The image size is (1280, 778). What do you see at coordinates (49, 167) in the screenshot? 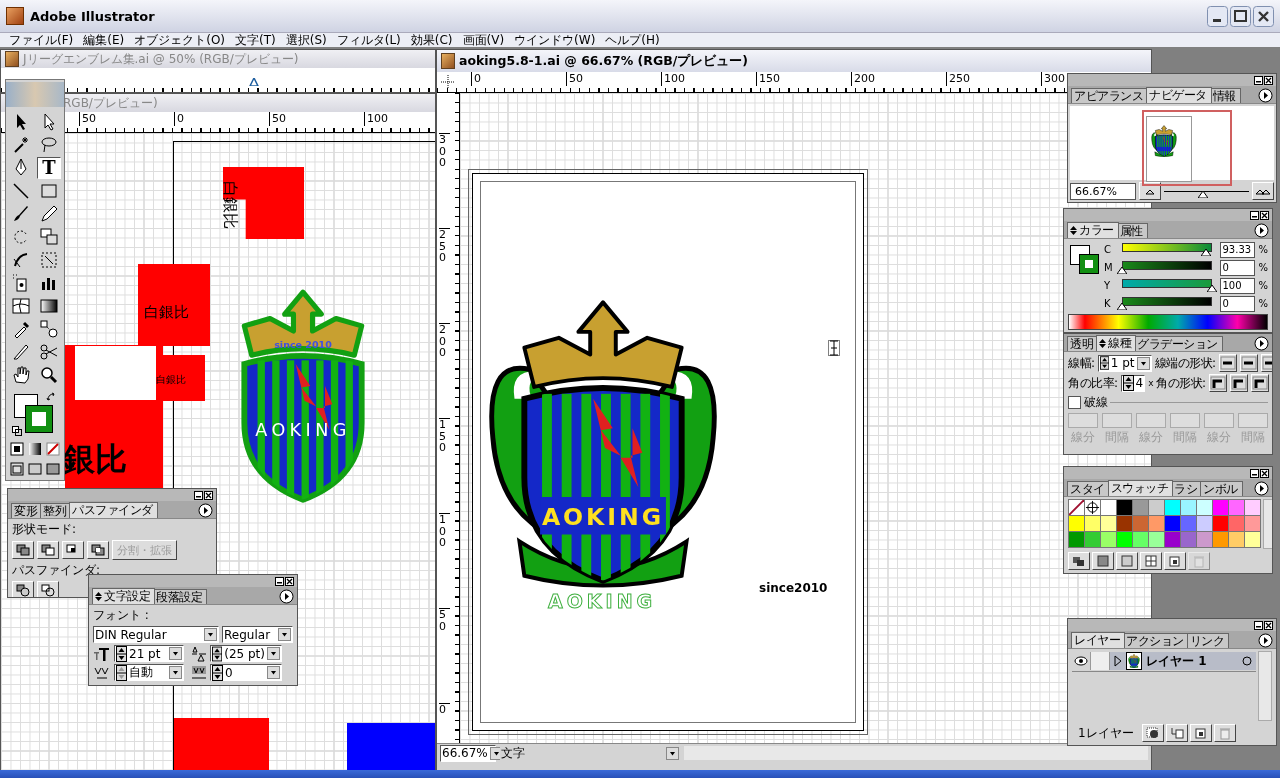
I see `type-tool: T` at bounding box center [49, 167].